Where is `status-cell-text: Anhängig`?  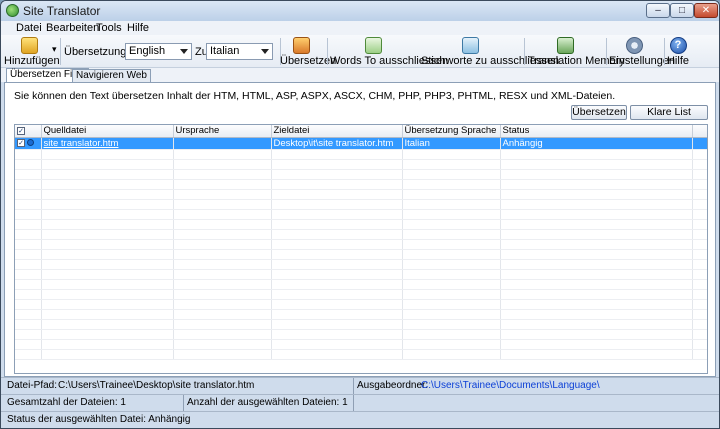
status-cell-text: Anhängig is located at coordinates (522, 143).